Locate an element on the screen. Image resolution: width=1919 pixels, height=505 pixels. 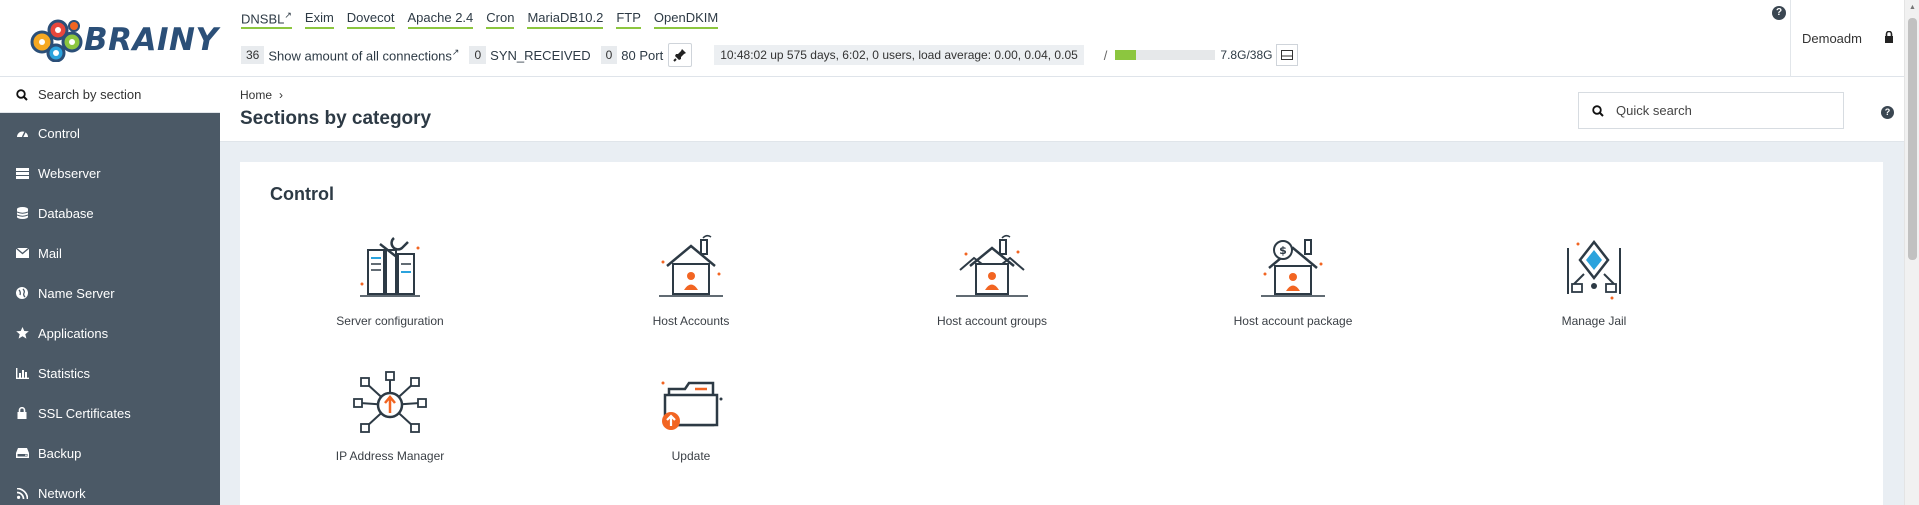
sidebar-item-database: Database is located at coordinates (110, 213).